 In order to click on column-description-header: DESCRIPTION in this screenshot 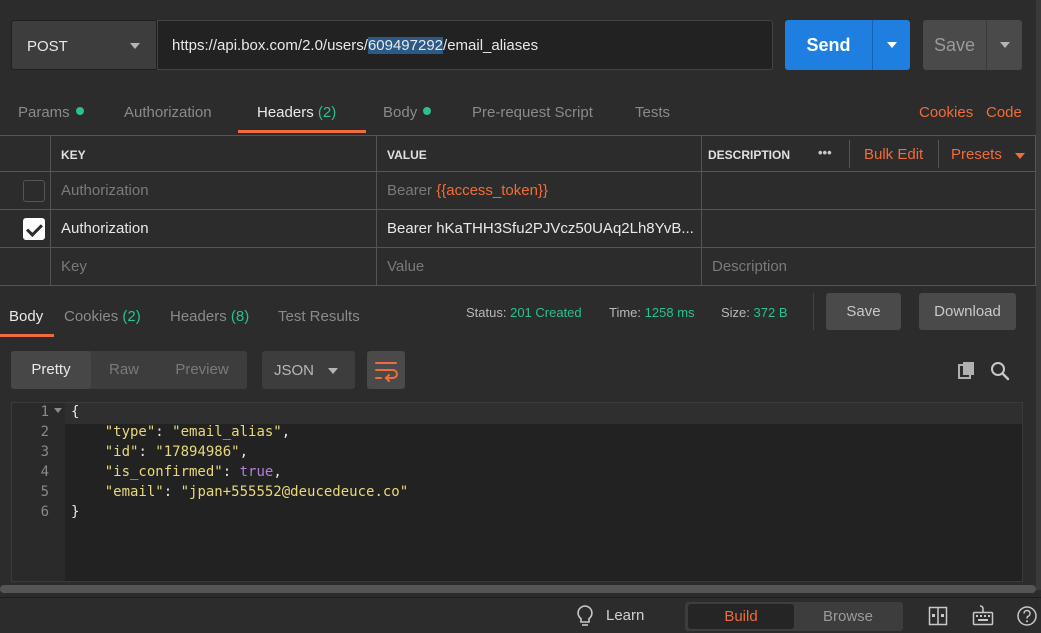, I will do `click(749, 155)`.